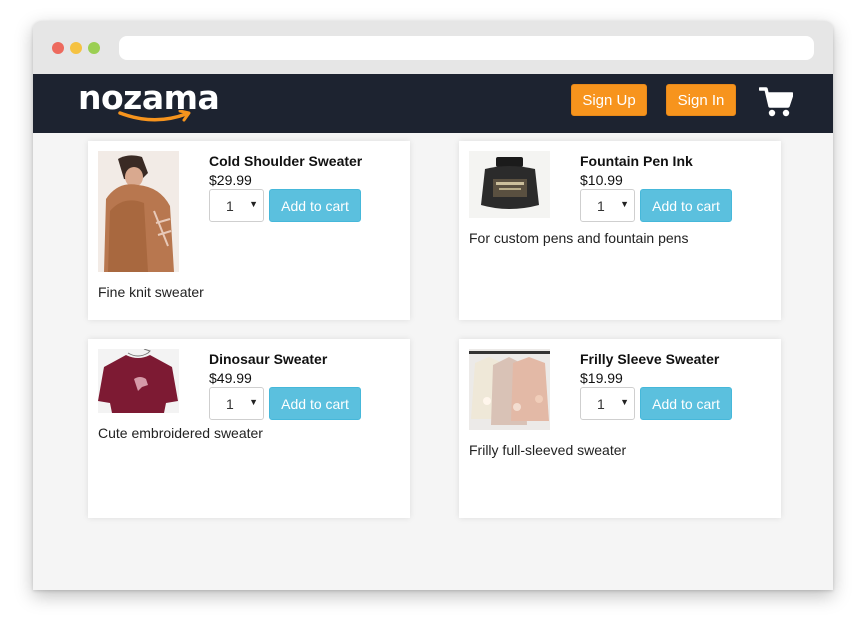 This screenshot has height=623, width=861. I want to click on browser-chrome, so click(433, 47).